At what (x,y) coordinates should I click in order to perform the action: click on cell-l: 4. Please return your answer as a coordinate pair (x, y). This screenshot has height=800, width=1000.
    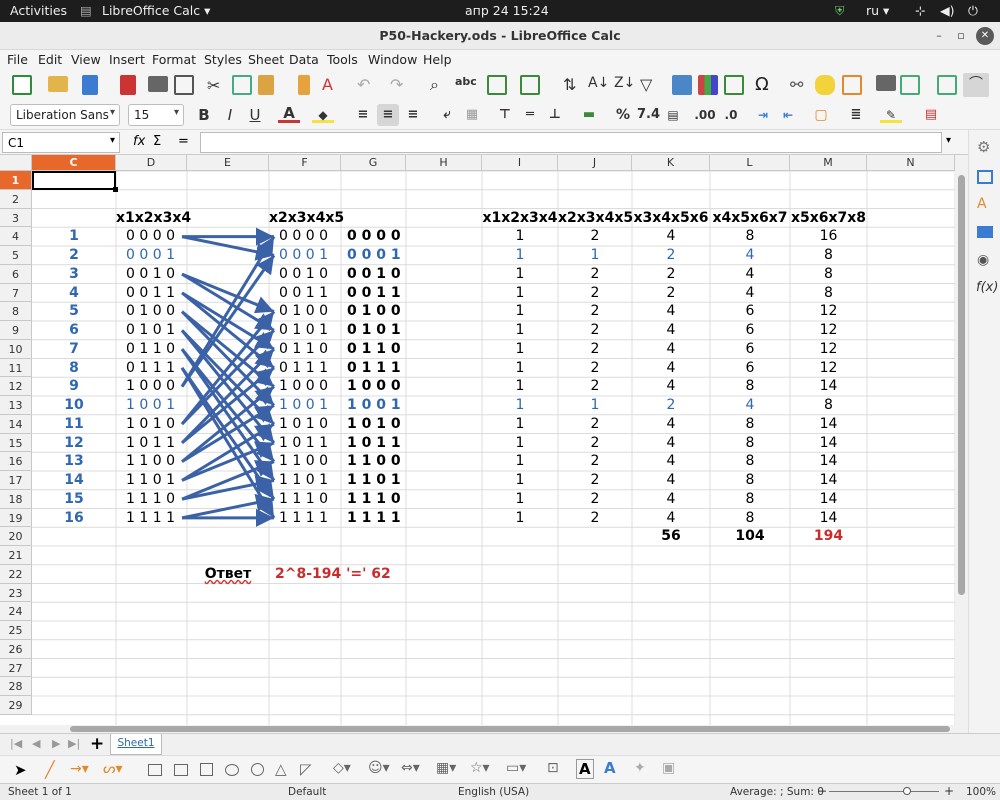
    Looking at the image, I should click on (750, 293).